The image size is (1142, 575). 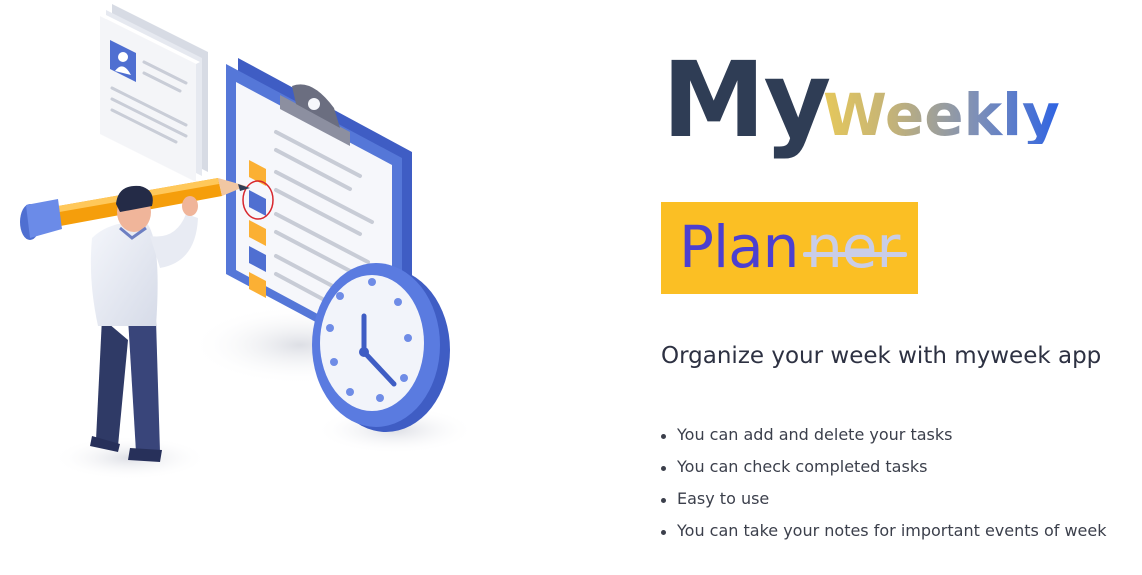 I want to click on feature-text: Easy to use, so click(x=723, y=498).